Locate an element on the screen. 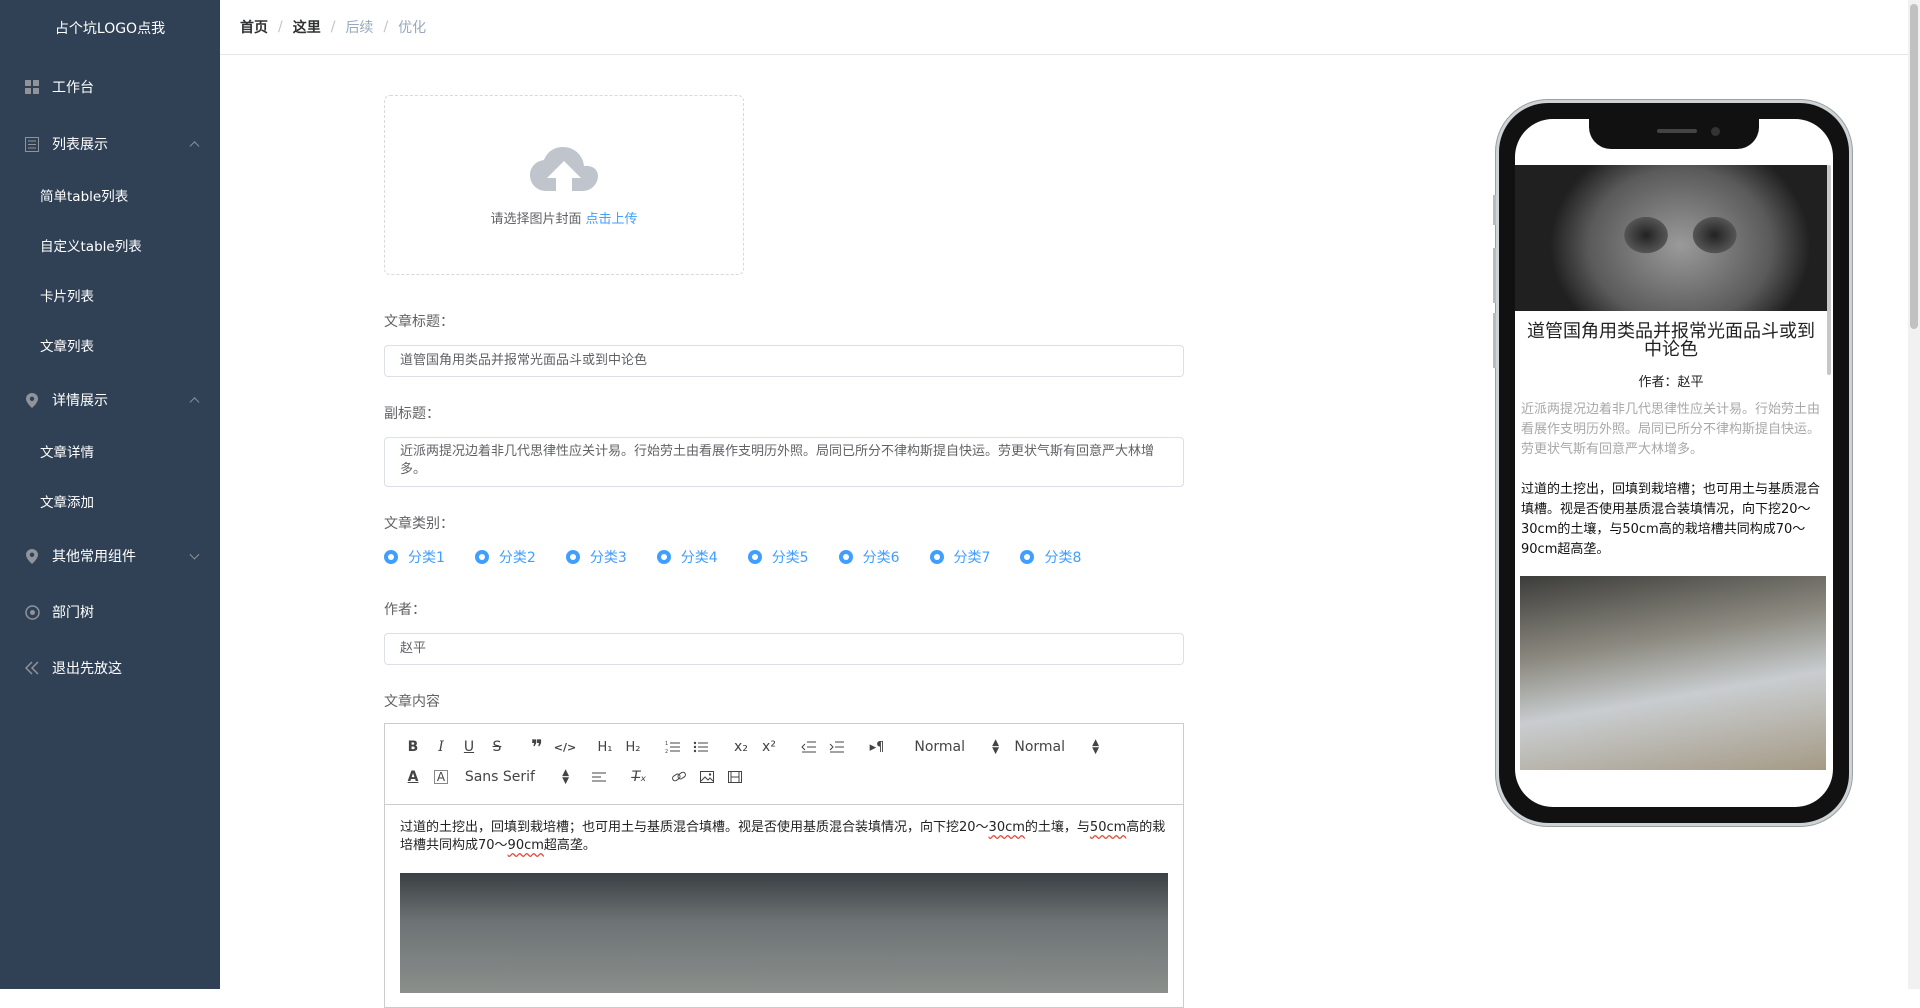 Image resolution: width=1920 pixels, height=1008 pixels. cover-image is located at coordinates (1671, 238).